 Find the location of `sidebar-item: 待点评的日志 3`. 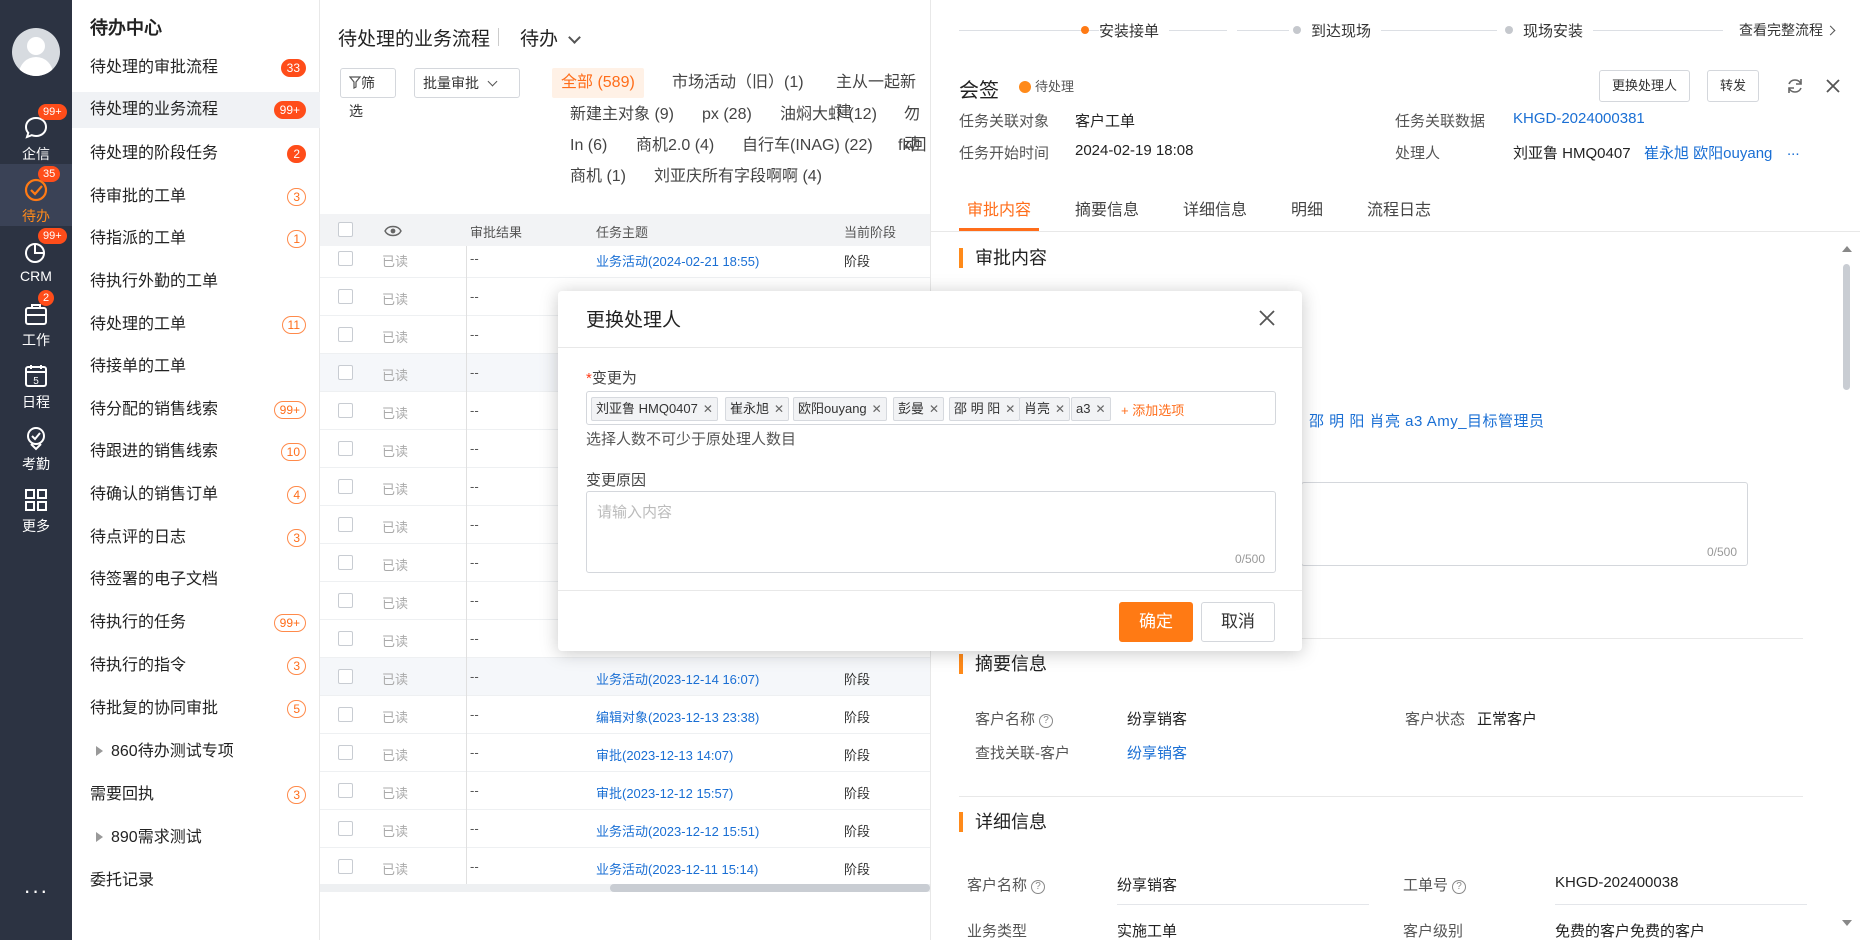

sidebar-item: 待点评的日志 3 is located at coordinates (196, 538).